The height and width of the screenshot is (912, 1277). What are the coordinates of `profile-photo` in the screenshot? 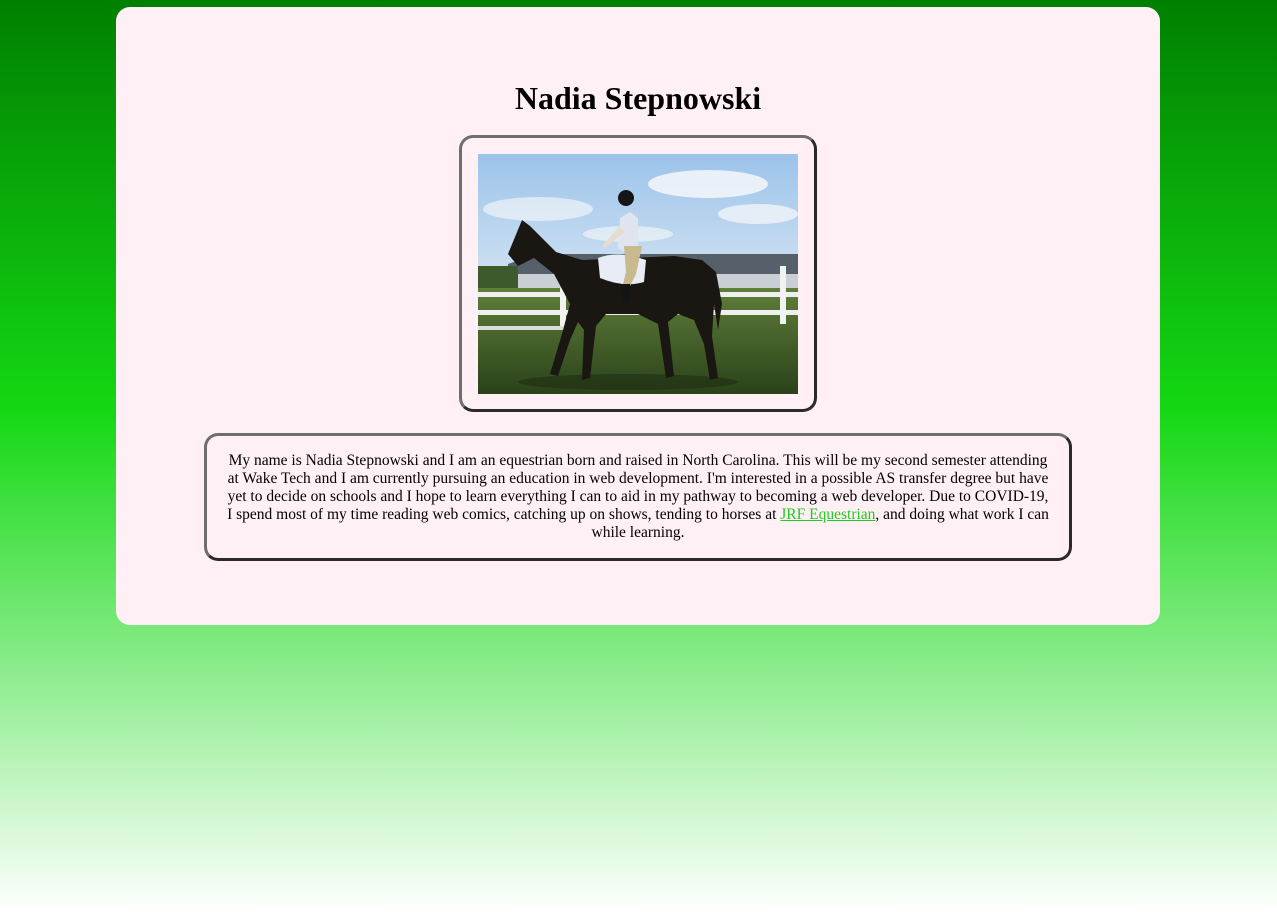 It's located at (638, 274).